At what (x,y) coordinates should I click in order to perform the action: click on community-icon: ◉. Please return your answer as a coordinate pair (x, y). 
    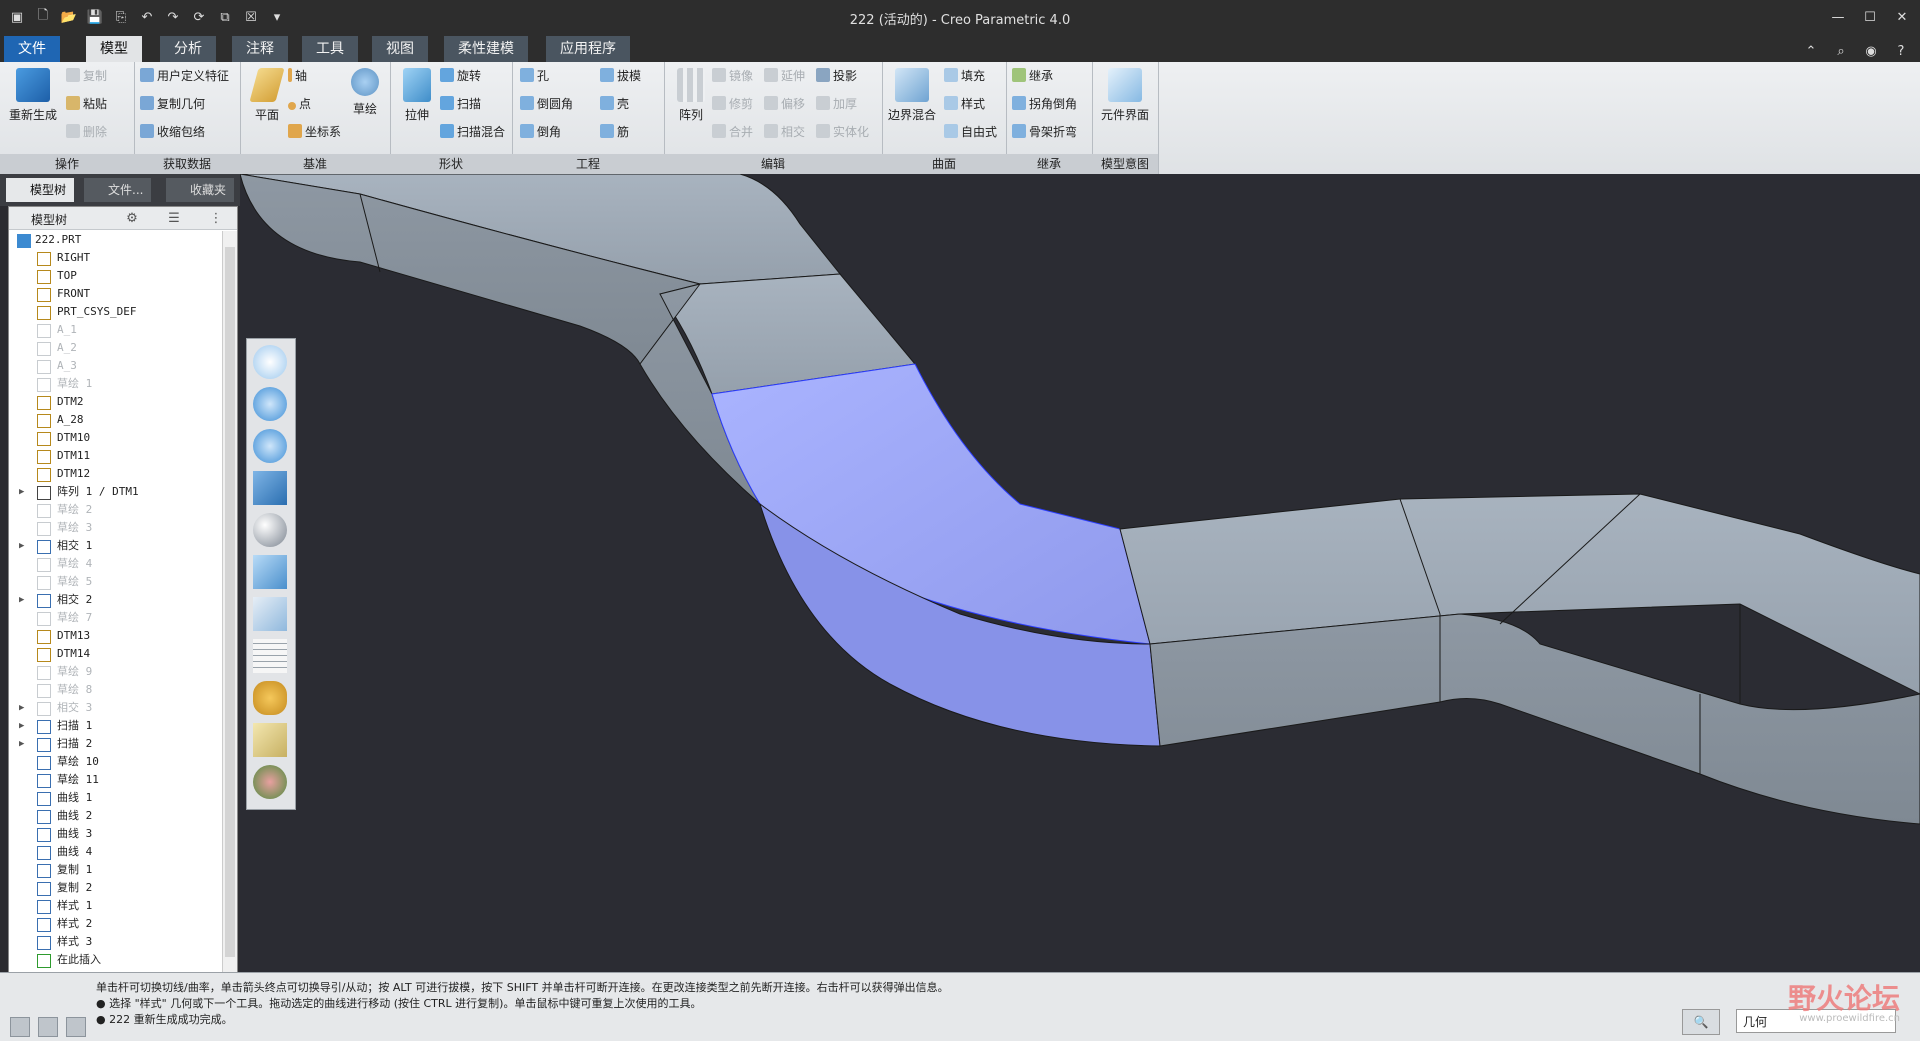
    Looking at the image, I should click on (1871, 51).